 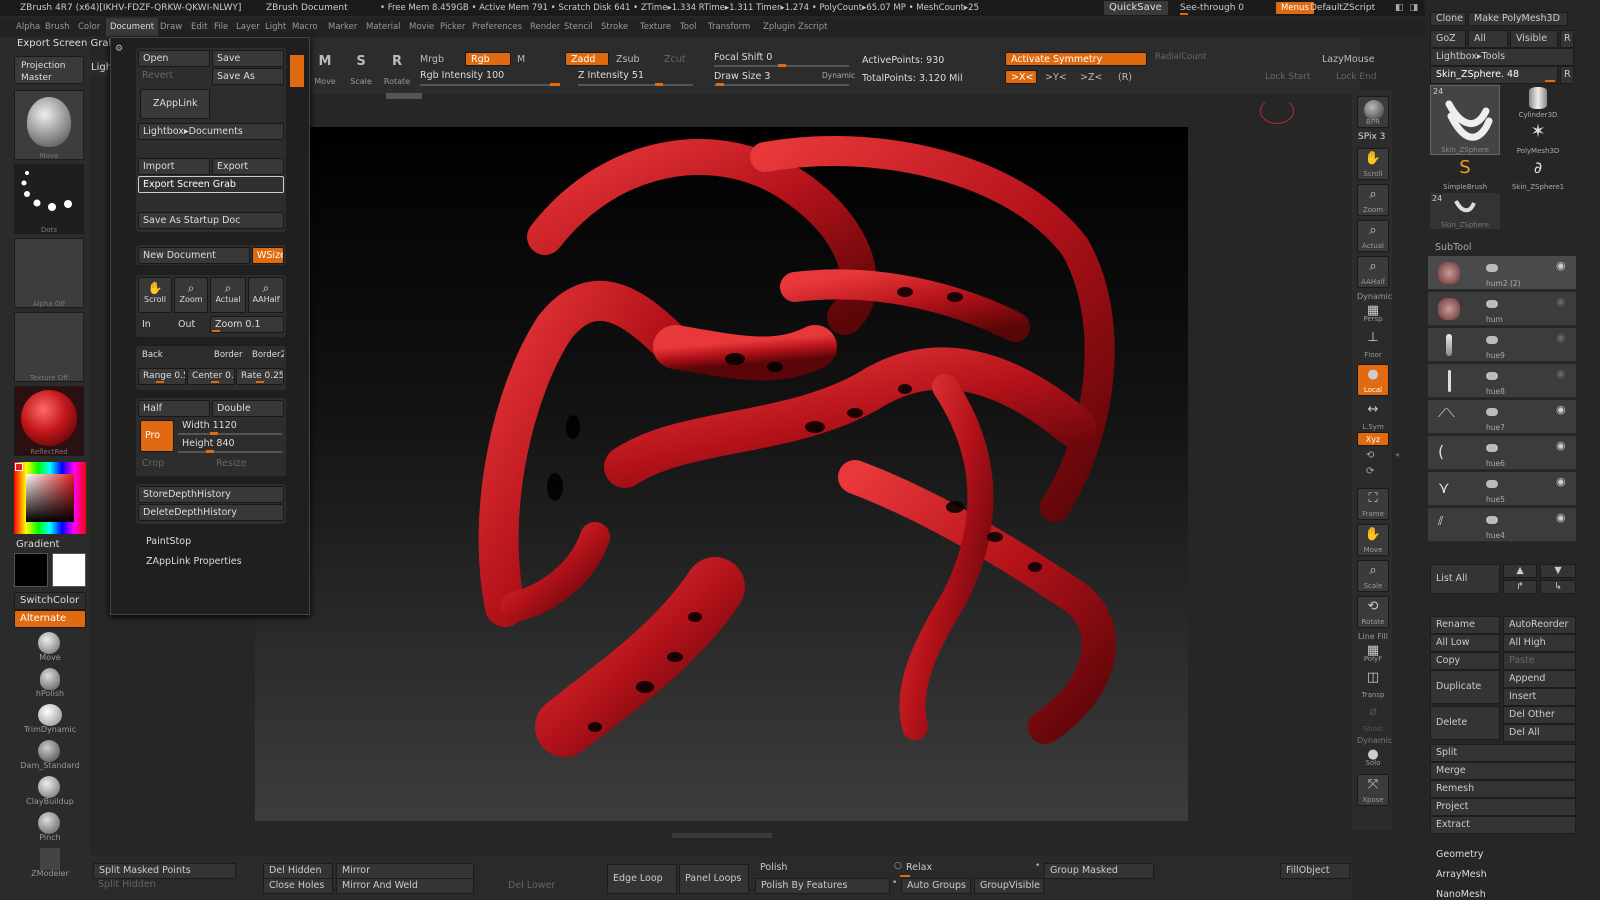 I want to click on transp-button: ◫ Transp, so click(x=1373, y=684).